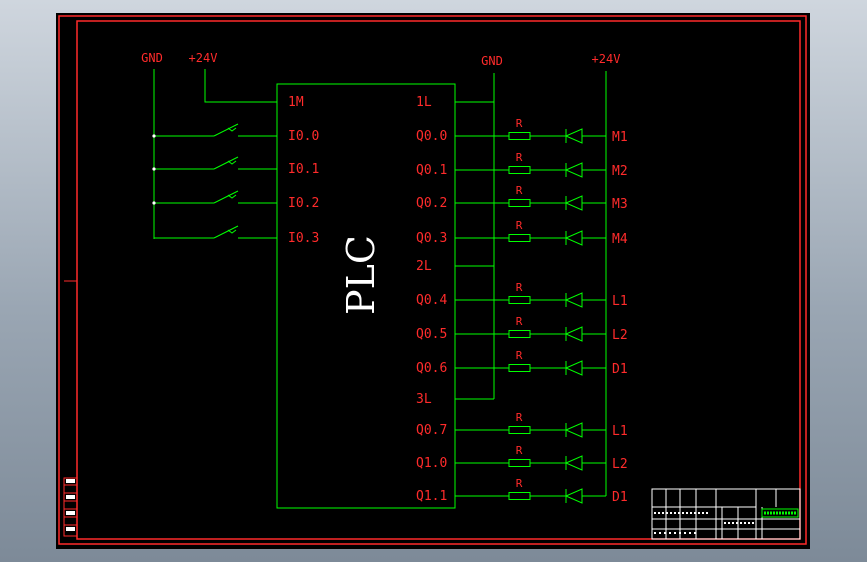 The height and width of the screenshot is (562, 867). Describe the element at coordinates (492, 61) in the screenshot. I see `right-gnd-label: GND` at that location.